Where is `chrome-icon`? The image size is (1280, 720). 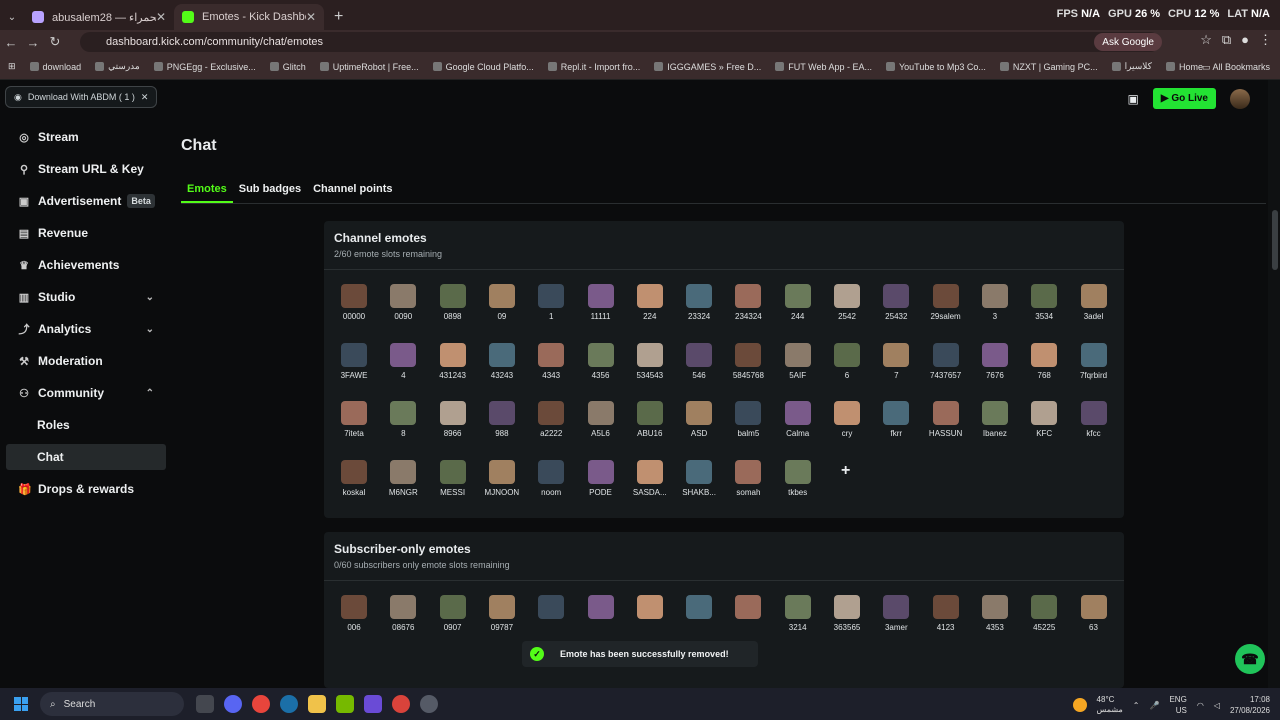
chrome-icon is located at coordinates (261, 704).